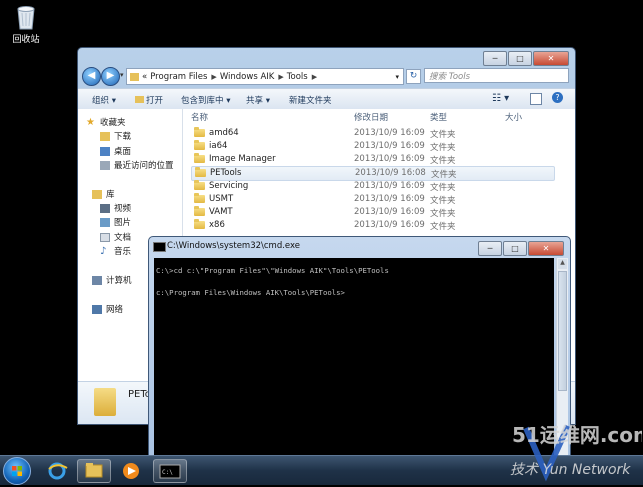  I want to click on windows-logo-icon, so click(17, 471).